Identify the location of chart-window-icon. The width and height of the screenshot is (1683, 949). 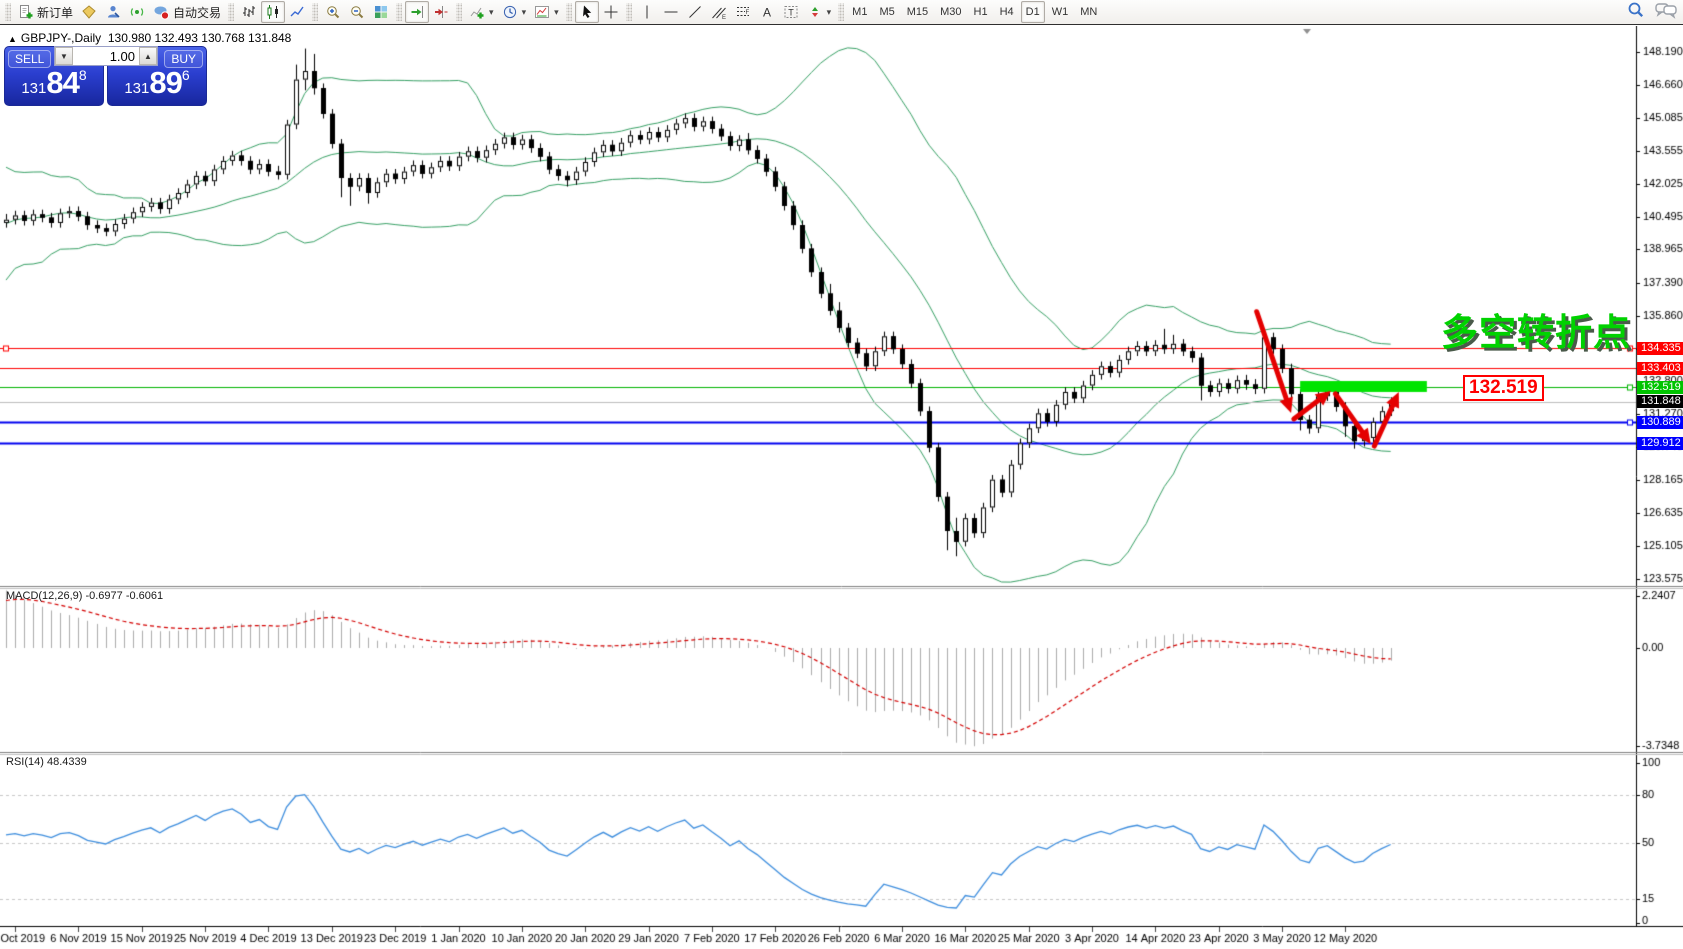
(89, 12).